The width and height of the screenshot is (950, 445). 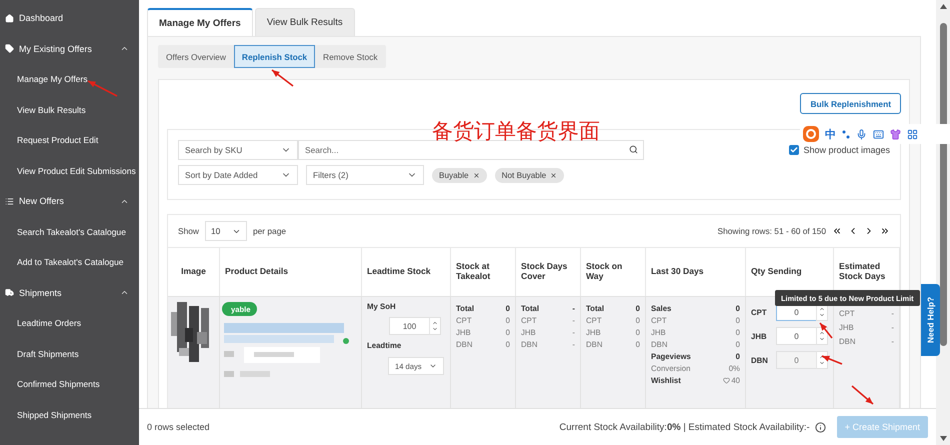 I want to click on sidebar-item: View Product Edit Submissions, so click(x=69, y=171).